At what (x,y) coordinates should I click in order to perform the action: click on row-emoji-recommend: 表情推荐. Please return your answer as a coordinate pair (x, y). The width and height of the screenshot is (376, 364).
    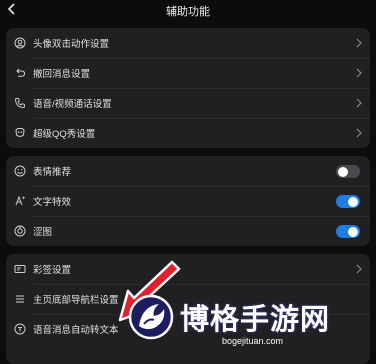
    Looking at the image, I should click on (188, 171).